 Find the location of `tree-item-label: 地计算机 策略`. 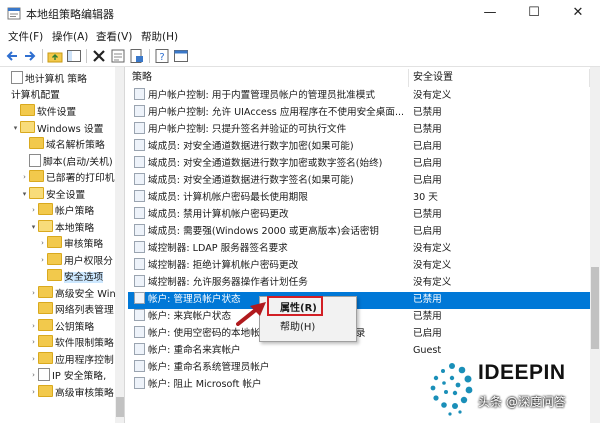

tree-item-label: 地计算机 策略 is located at coordinates (56, 79).